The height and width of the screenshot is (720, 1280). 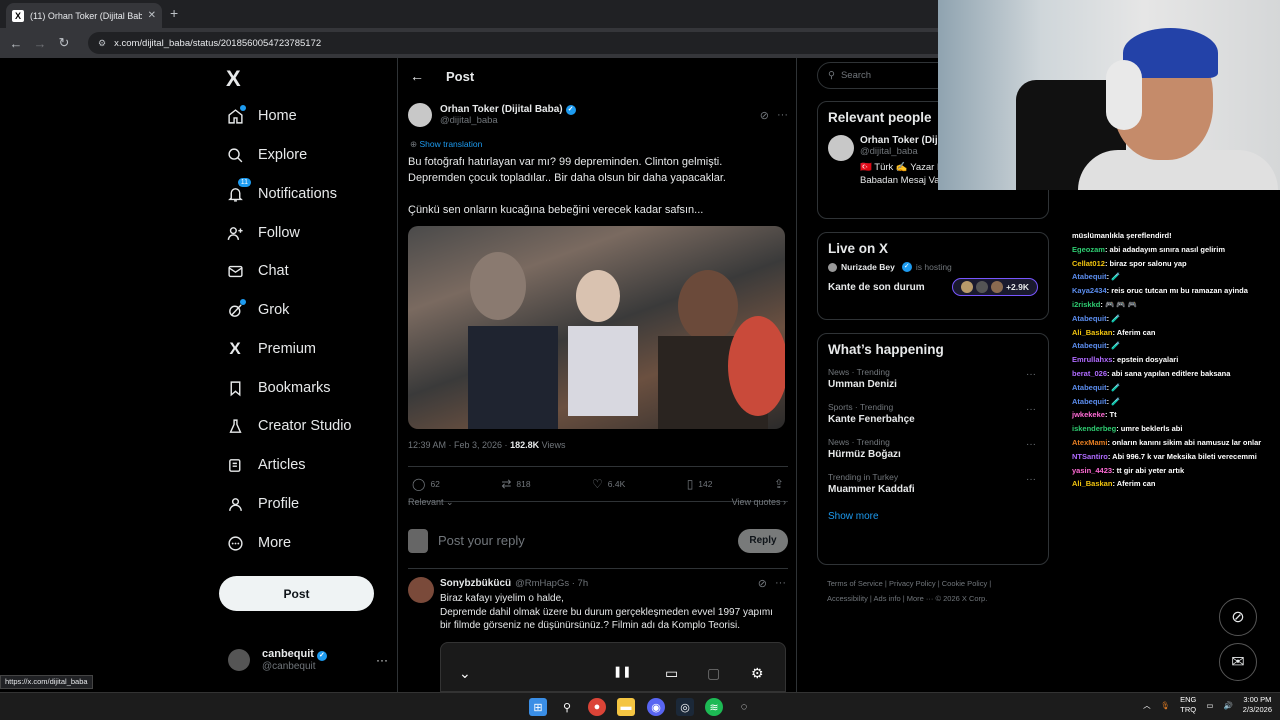 I want to click on trend-item: News · Trending Hürmüz Boğazı ···, so click(x=933, y=448).